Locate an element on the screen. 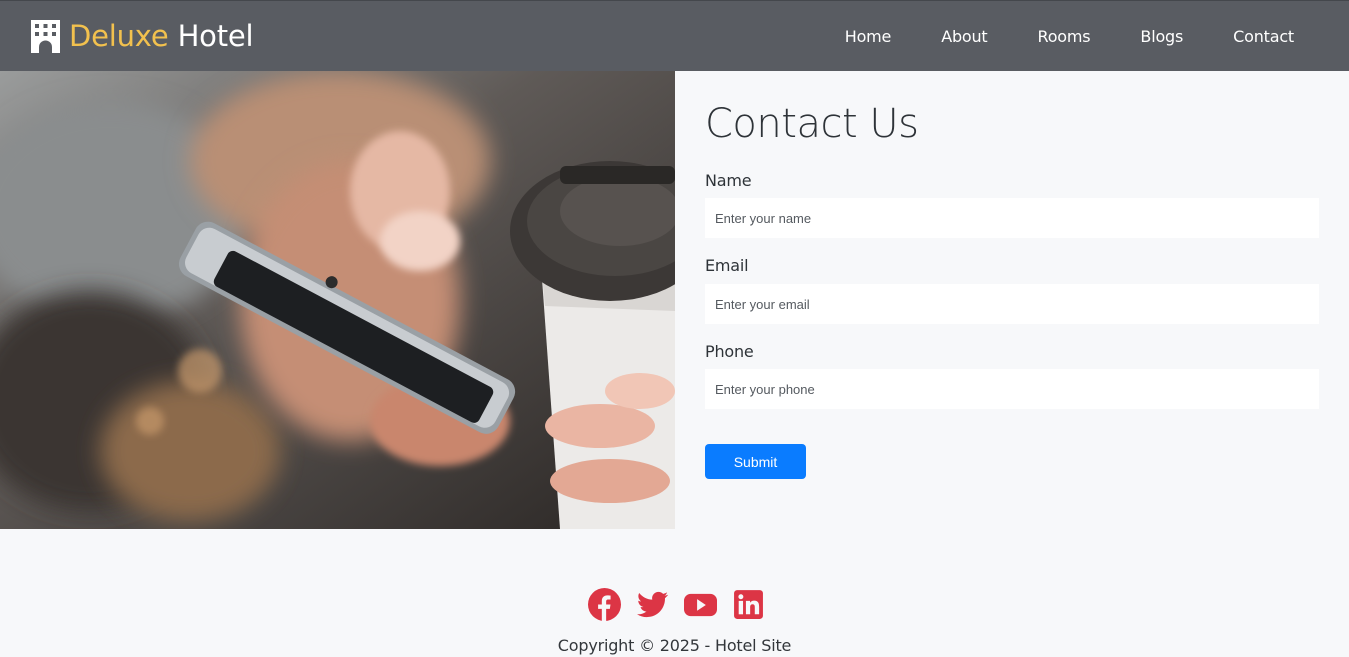 Image resolution: width=1349 pixels, height=657 pixels. nav-link-contact: Contact is located at coordinates (1263, 36).